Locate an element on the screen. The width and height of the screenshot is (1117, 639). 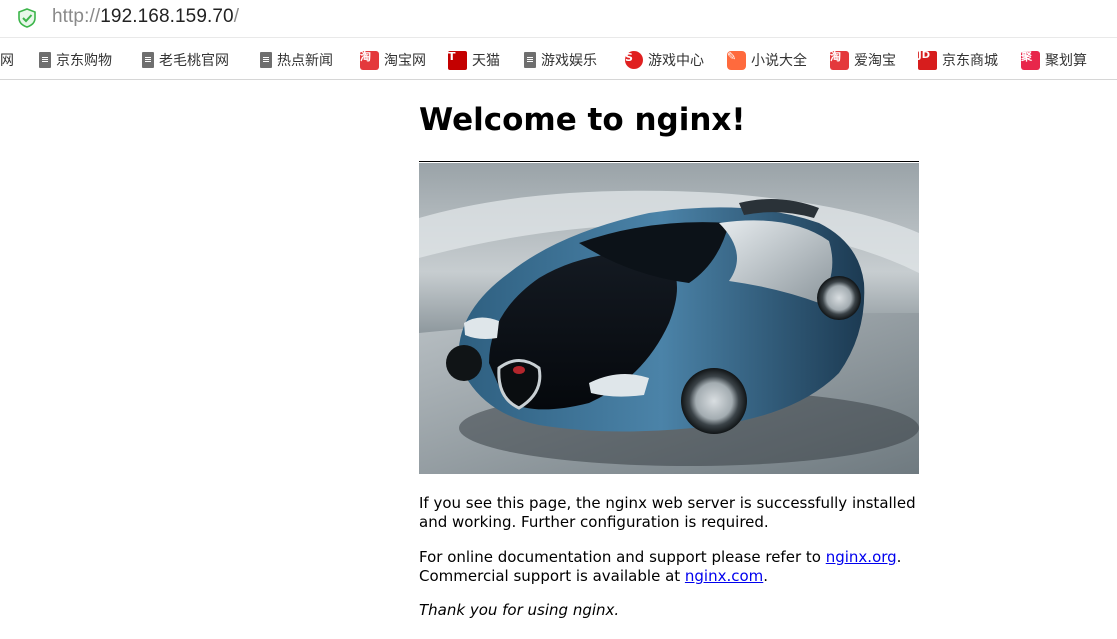
security-shield-icon is located at coordinates (27, 18).